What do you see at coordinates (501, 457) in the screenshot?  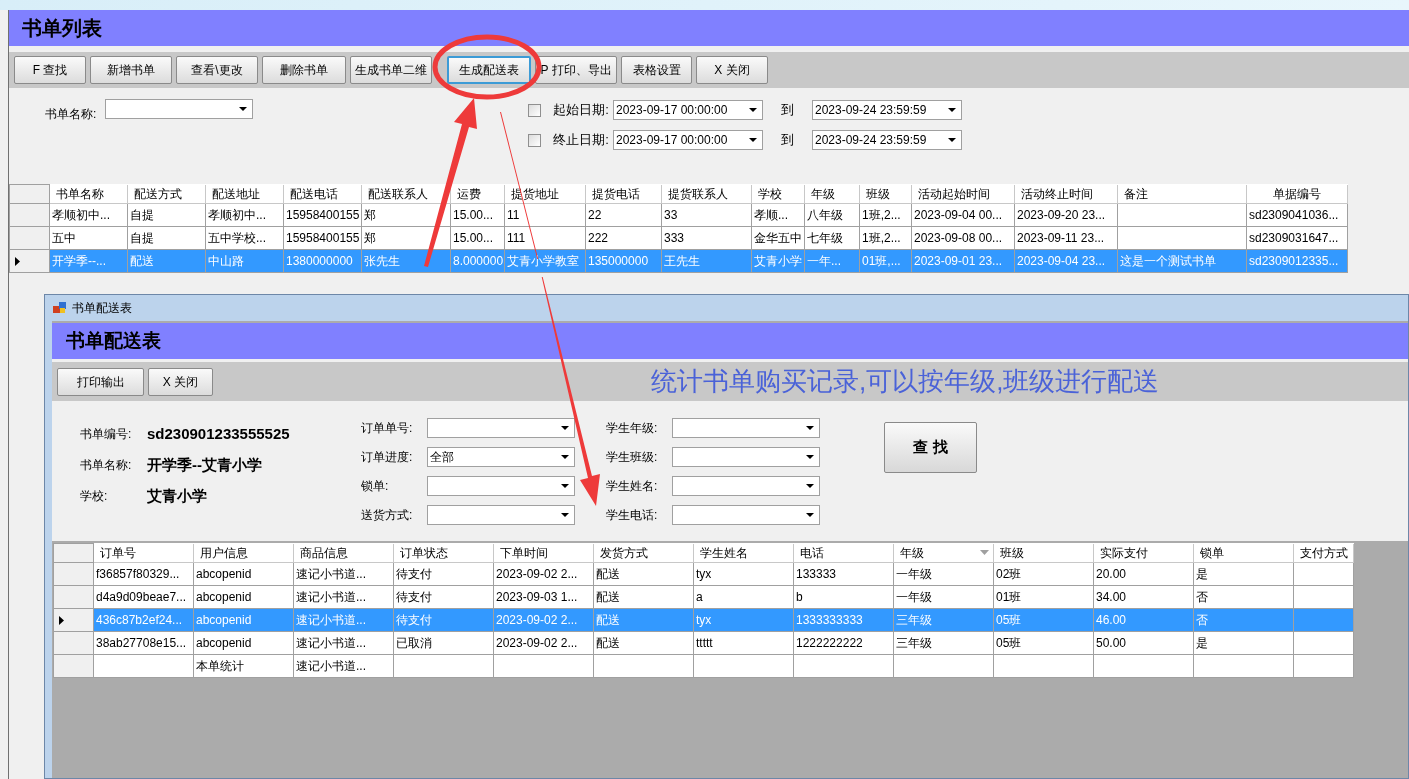 I see `dropdown-field: 全部` at bounding box center [501, 457].